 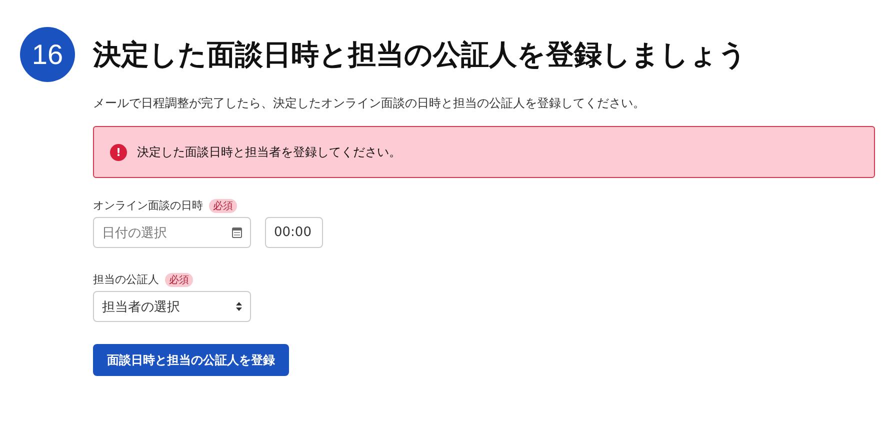 I want to click on calendar-icon, so click(x=237, y=232).